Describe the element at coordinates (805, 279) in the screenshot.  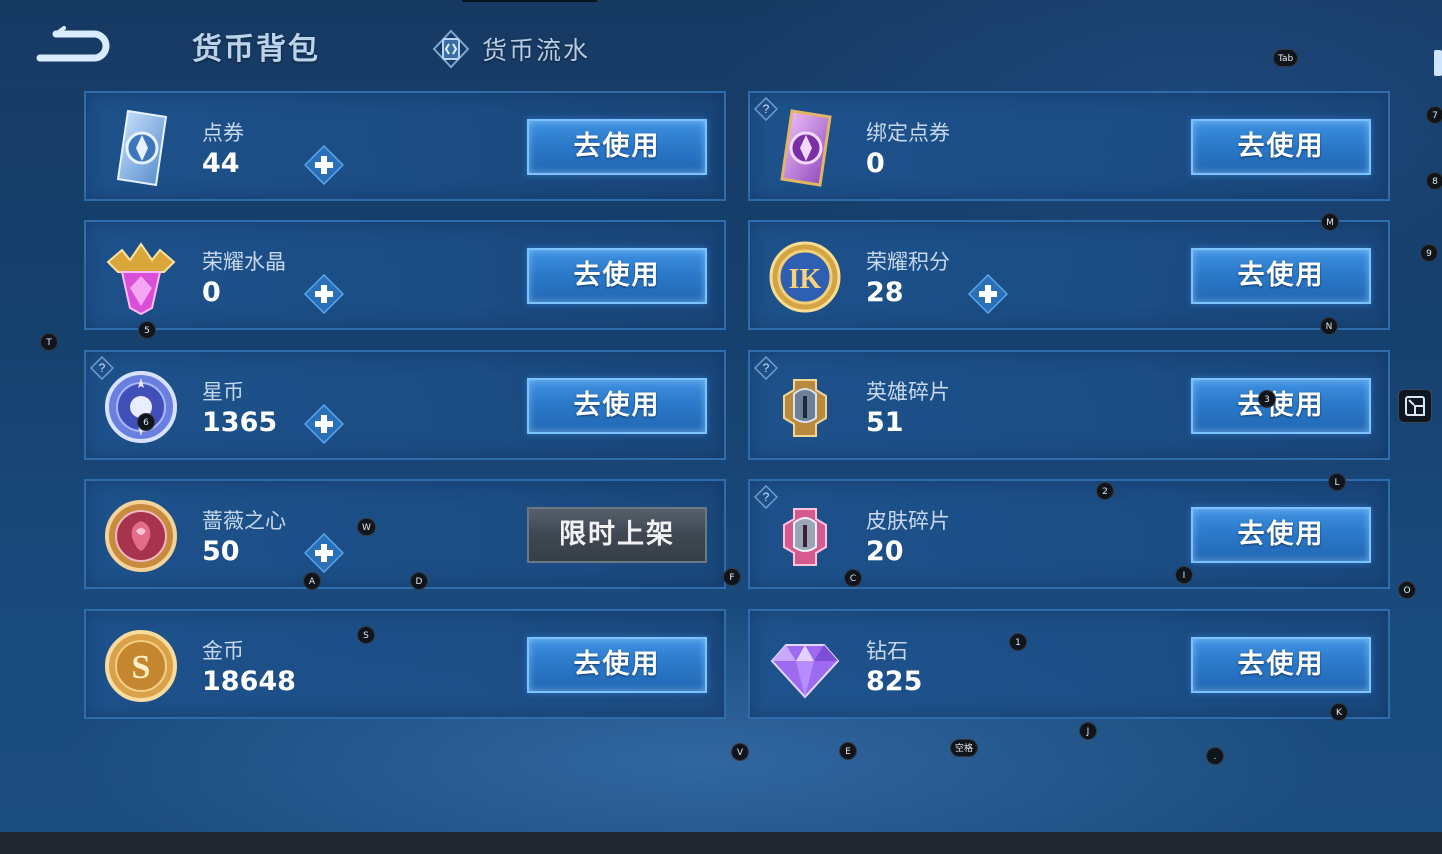
I see `svg-text: IK` at that location.